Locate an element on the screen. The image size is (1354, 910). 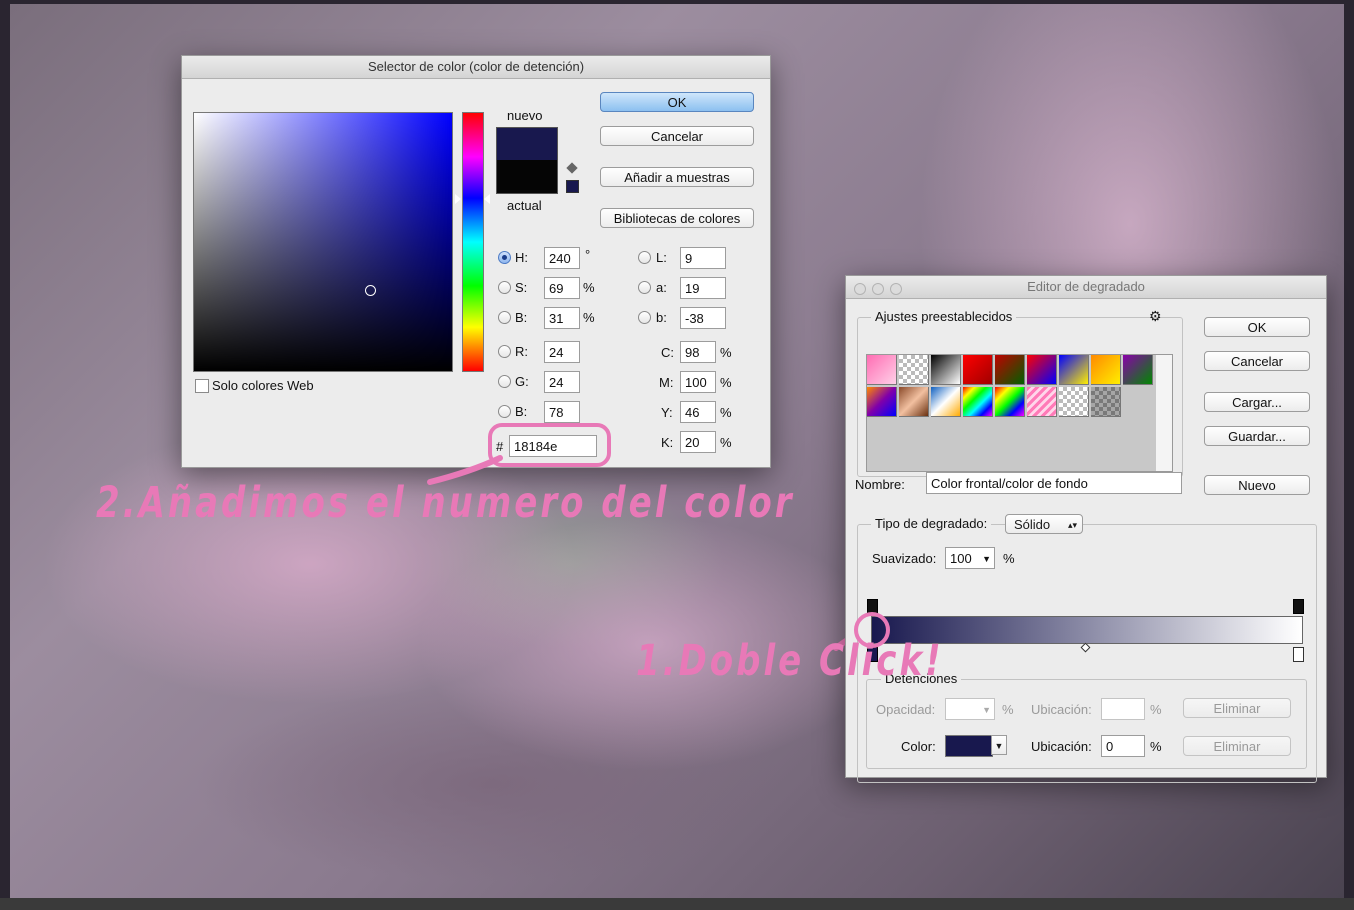
close-window-icon is located at coordinates (860, 289).